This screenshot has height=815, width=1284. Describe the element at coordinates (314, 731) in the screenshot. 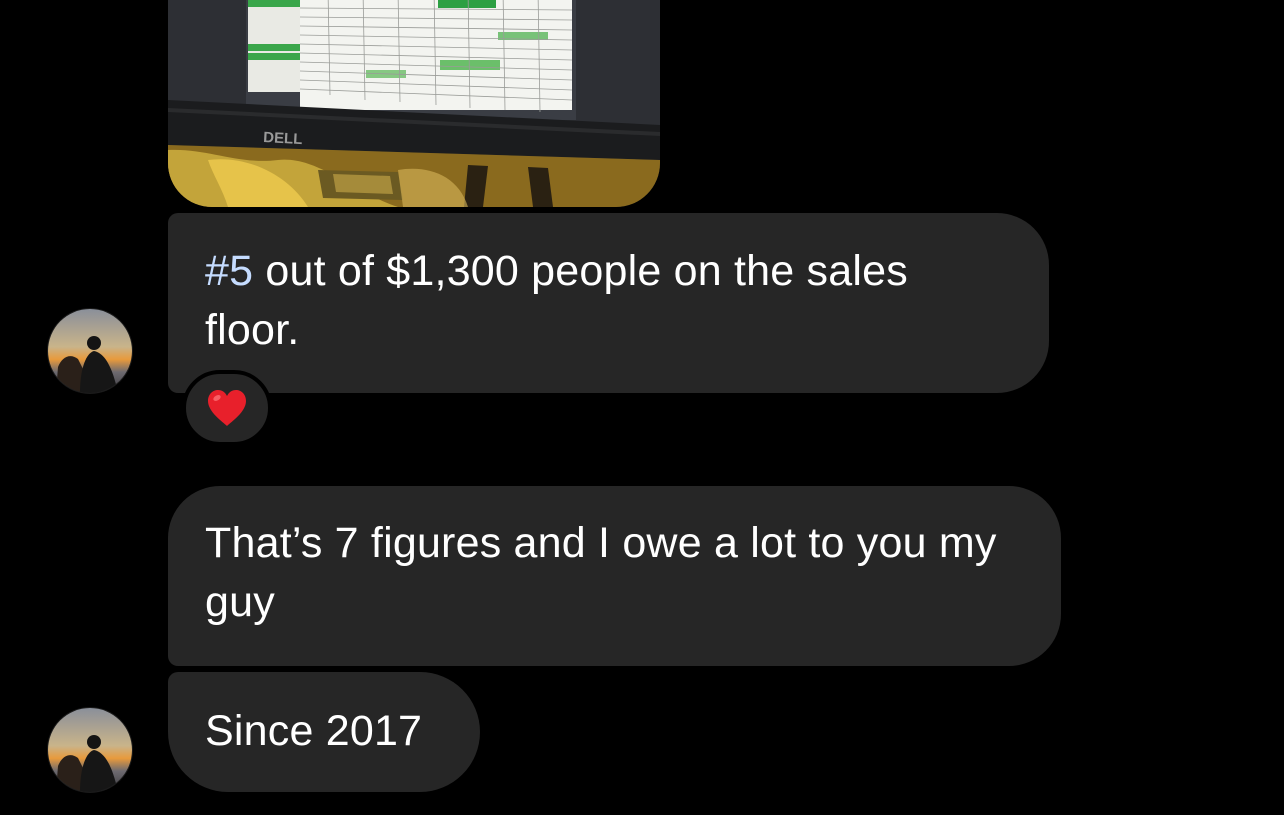

I see `message-text: Since 2017` at that location.